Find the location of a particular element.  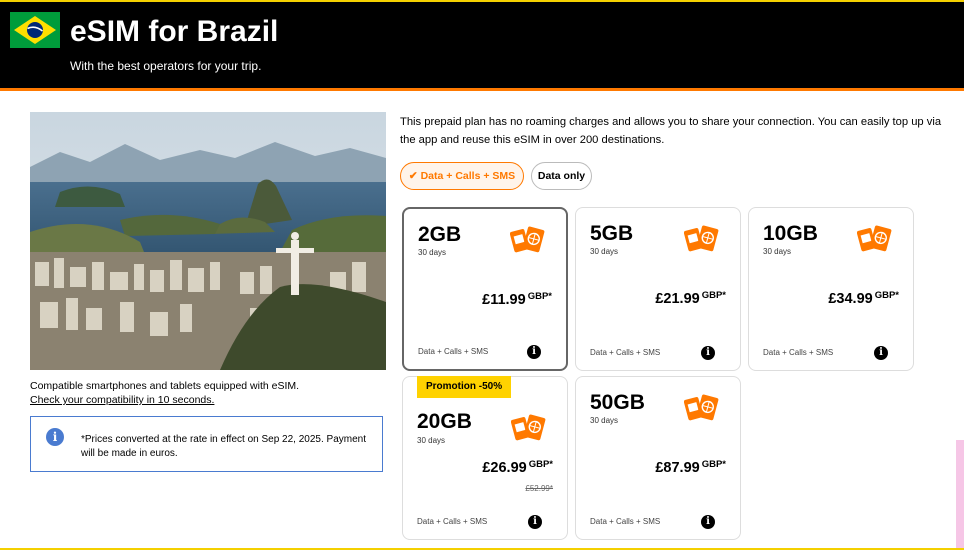

page-subtitle: With the best operators for your trip. is located at coordinates (166, 66).